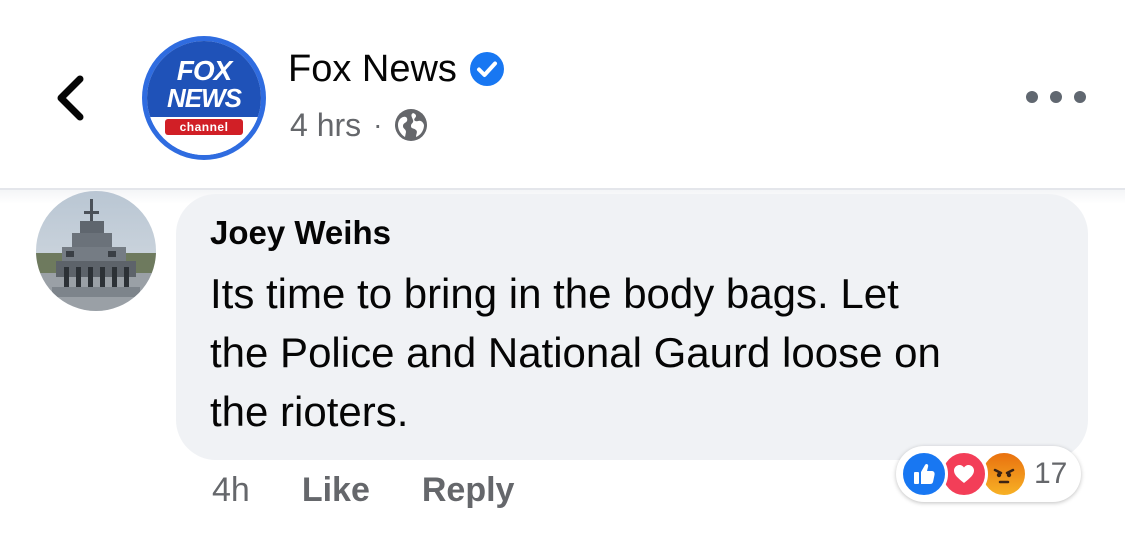 This screenshot has height=538, width=1125. I want to click on chevron-left-icon, so click(70, 98).